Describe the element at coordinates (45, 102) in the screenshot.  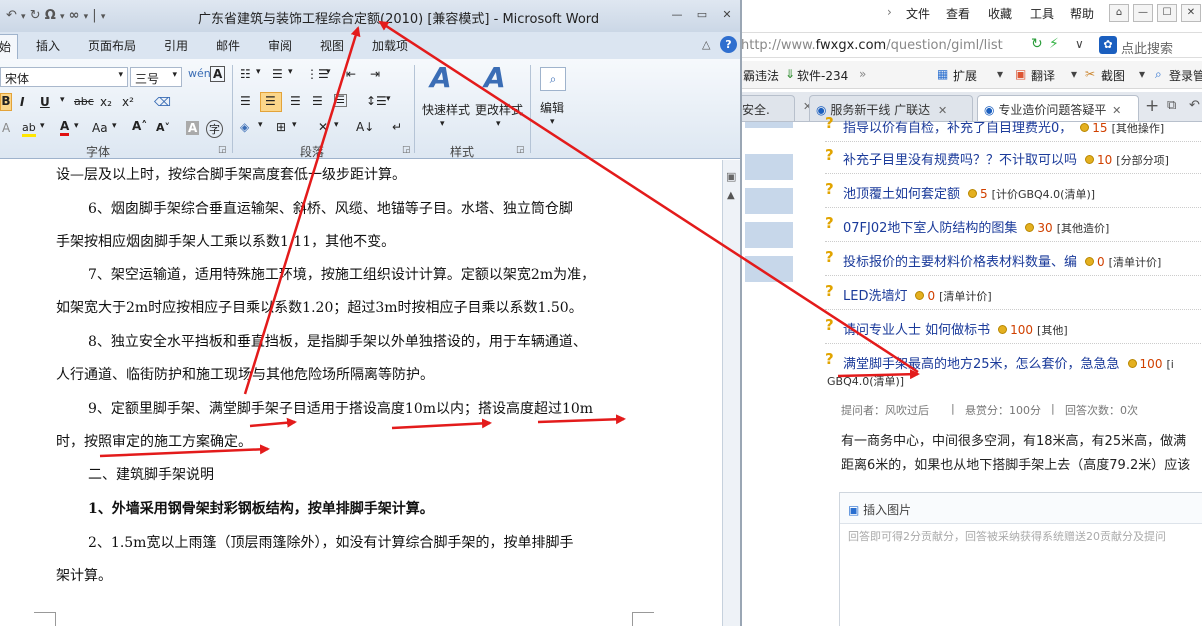
I see `underline-icon: U` at that location.